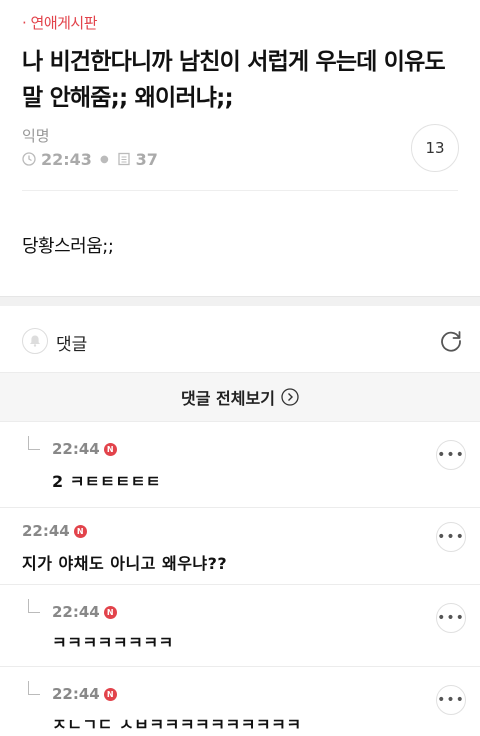 Image resolution: width=480 pixels, height=736 pixels. I want to click on view-all-label: 댓글 전체보기, so click(228, 398).